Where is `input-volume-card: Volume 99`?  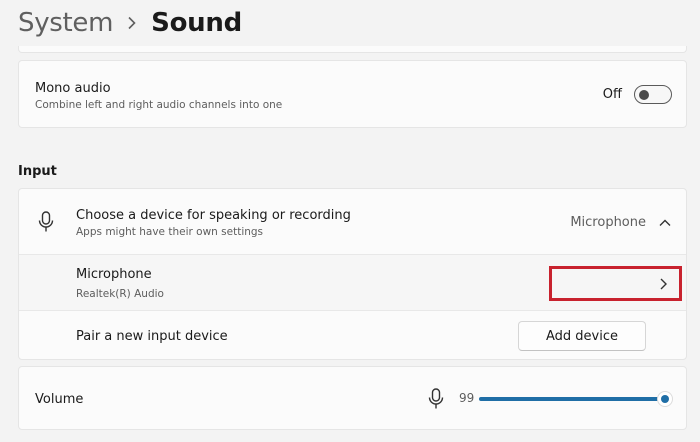
input-volume-card: Volume 99 is located at coordinates (352, 398).